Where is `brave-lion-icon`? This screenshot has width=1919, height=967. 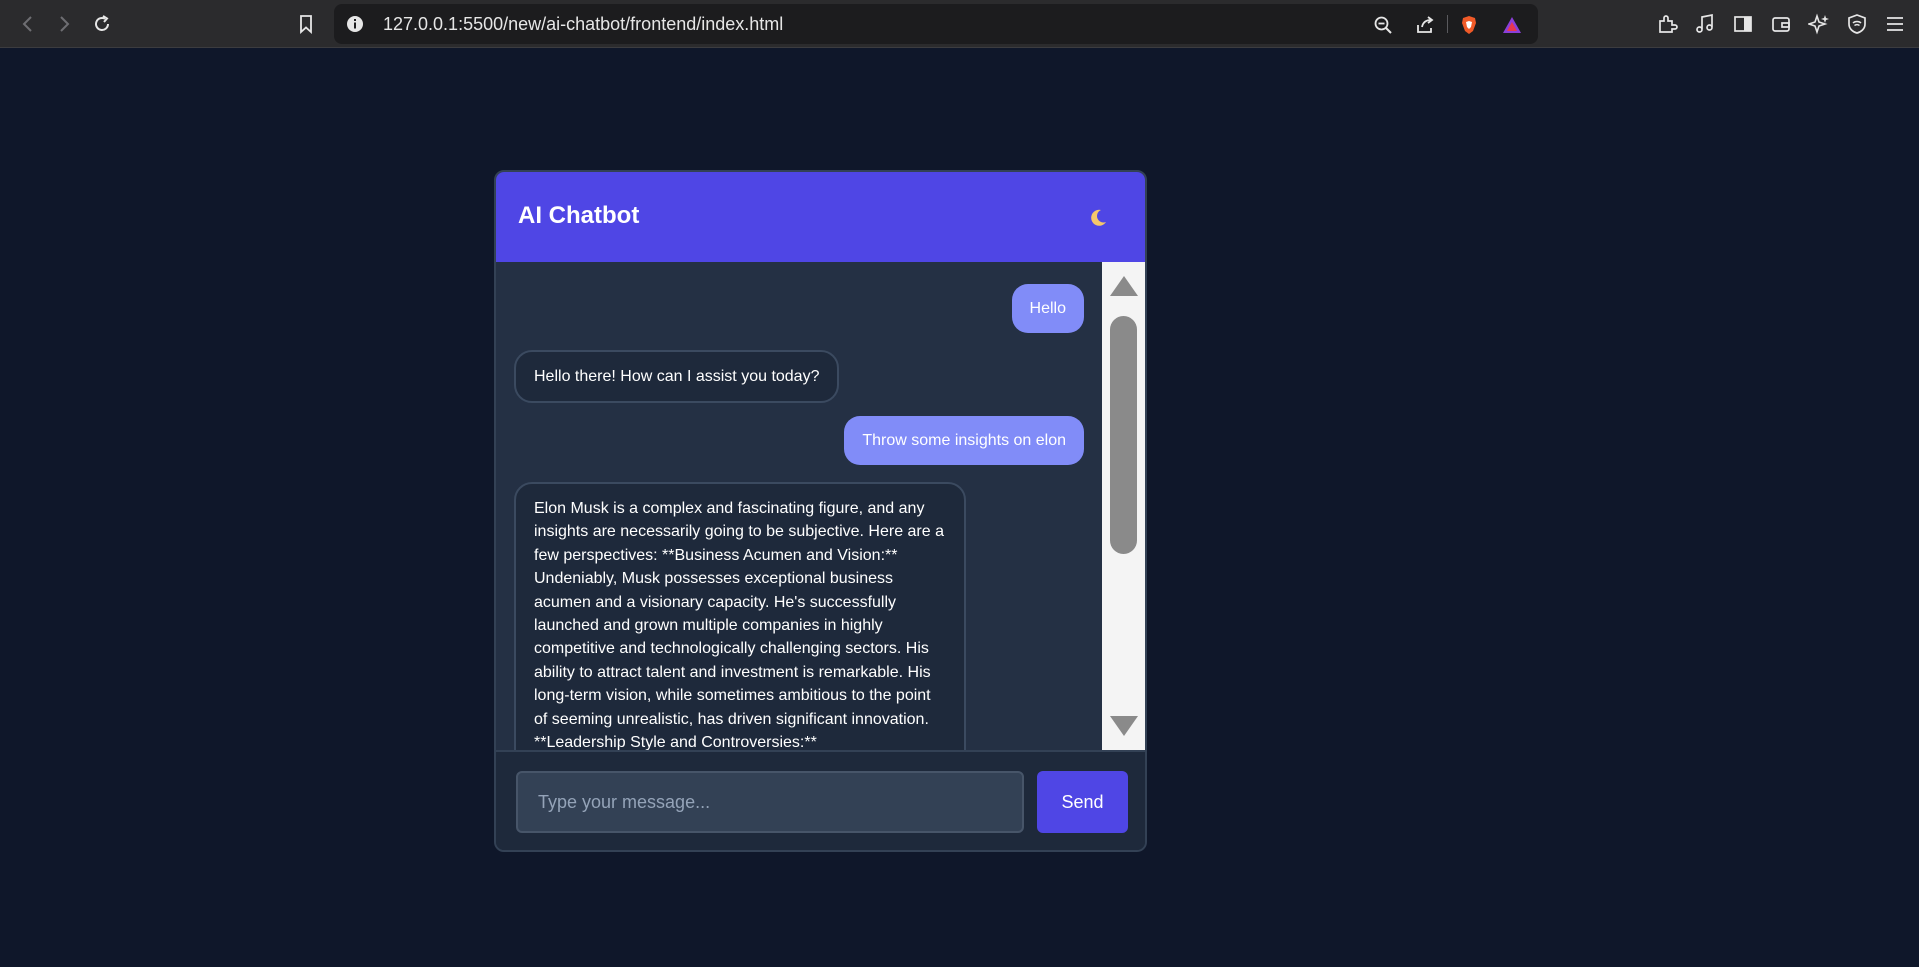
brave-lion-icon is located at coordinates (1469, 25).